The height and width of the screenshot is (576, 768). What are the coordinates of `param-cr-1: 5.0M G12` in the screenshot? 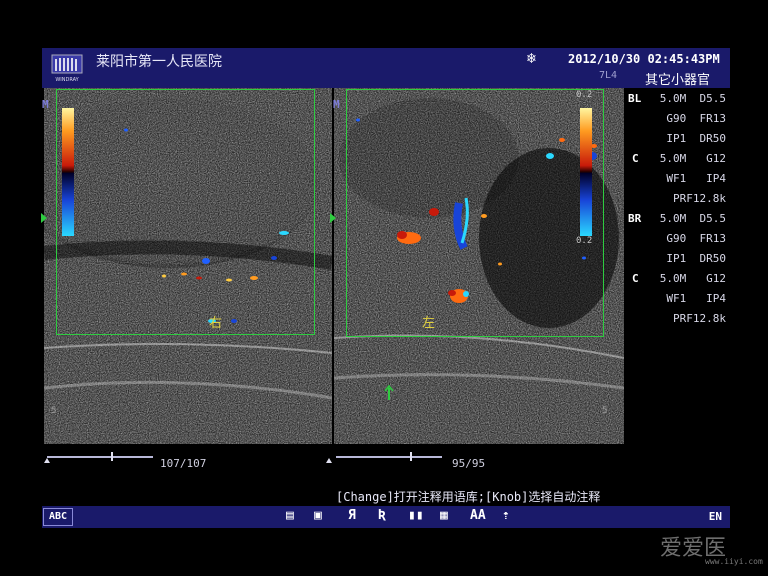 It's located at (692, 278).